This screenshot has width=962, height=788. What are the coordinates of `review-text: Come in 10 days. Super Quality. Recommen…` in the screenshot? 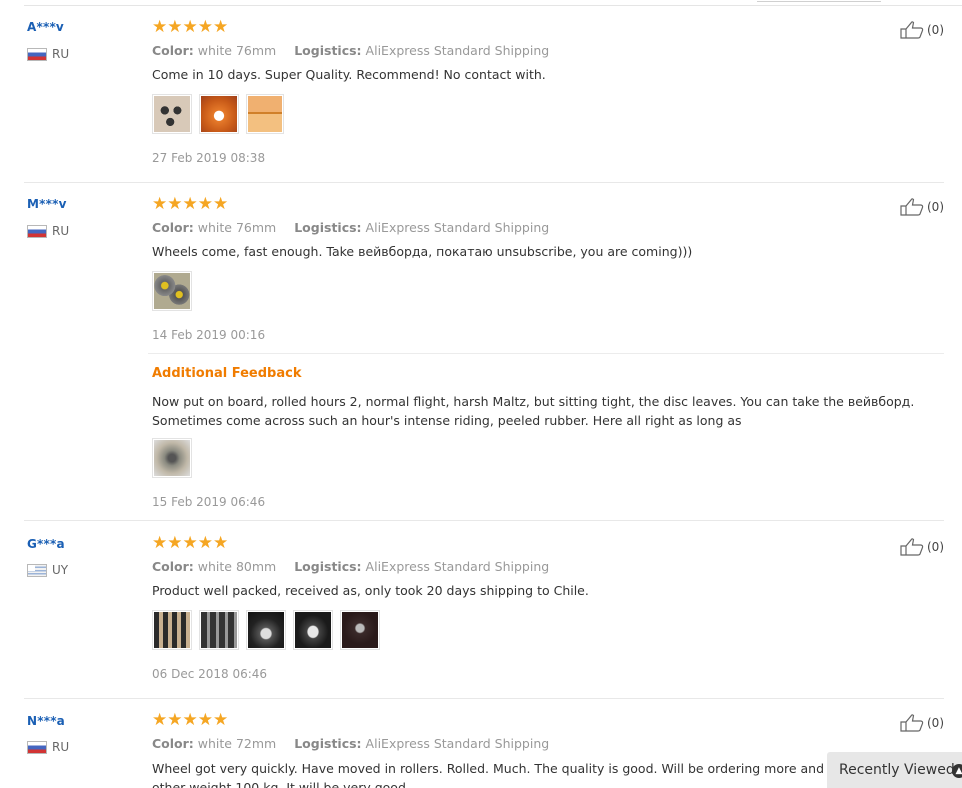 It's located at (349, 74).